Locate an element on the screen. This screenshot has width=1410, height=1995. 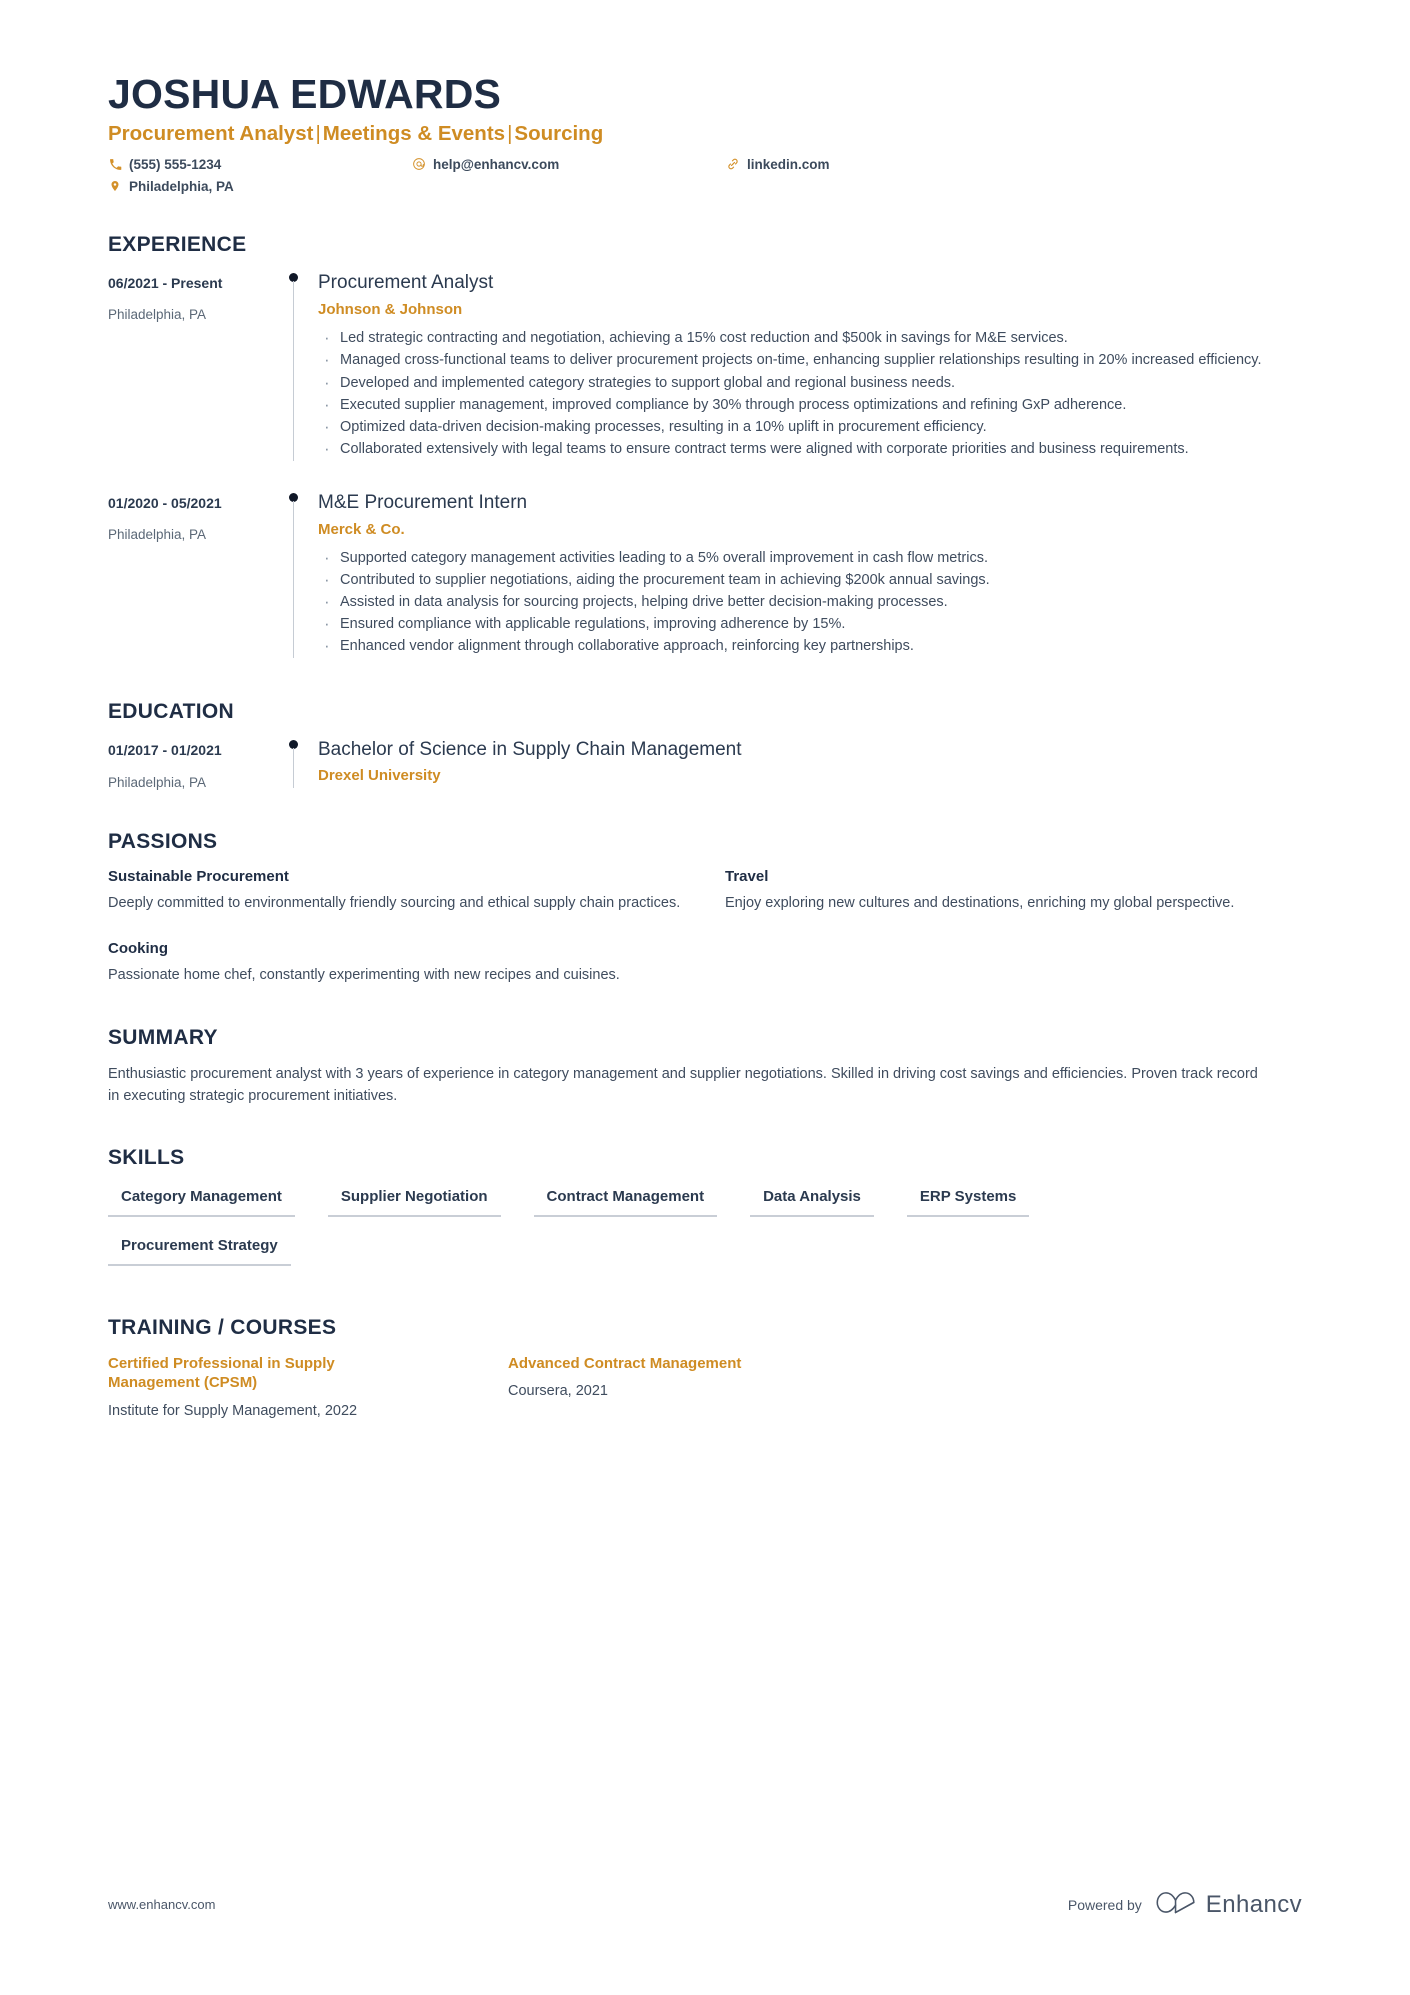
contact-location-value: Philadelphia, PA is located at coordinates (181, 186).